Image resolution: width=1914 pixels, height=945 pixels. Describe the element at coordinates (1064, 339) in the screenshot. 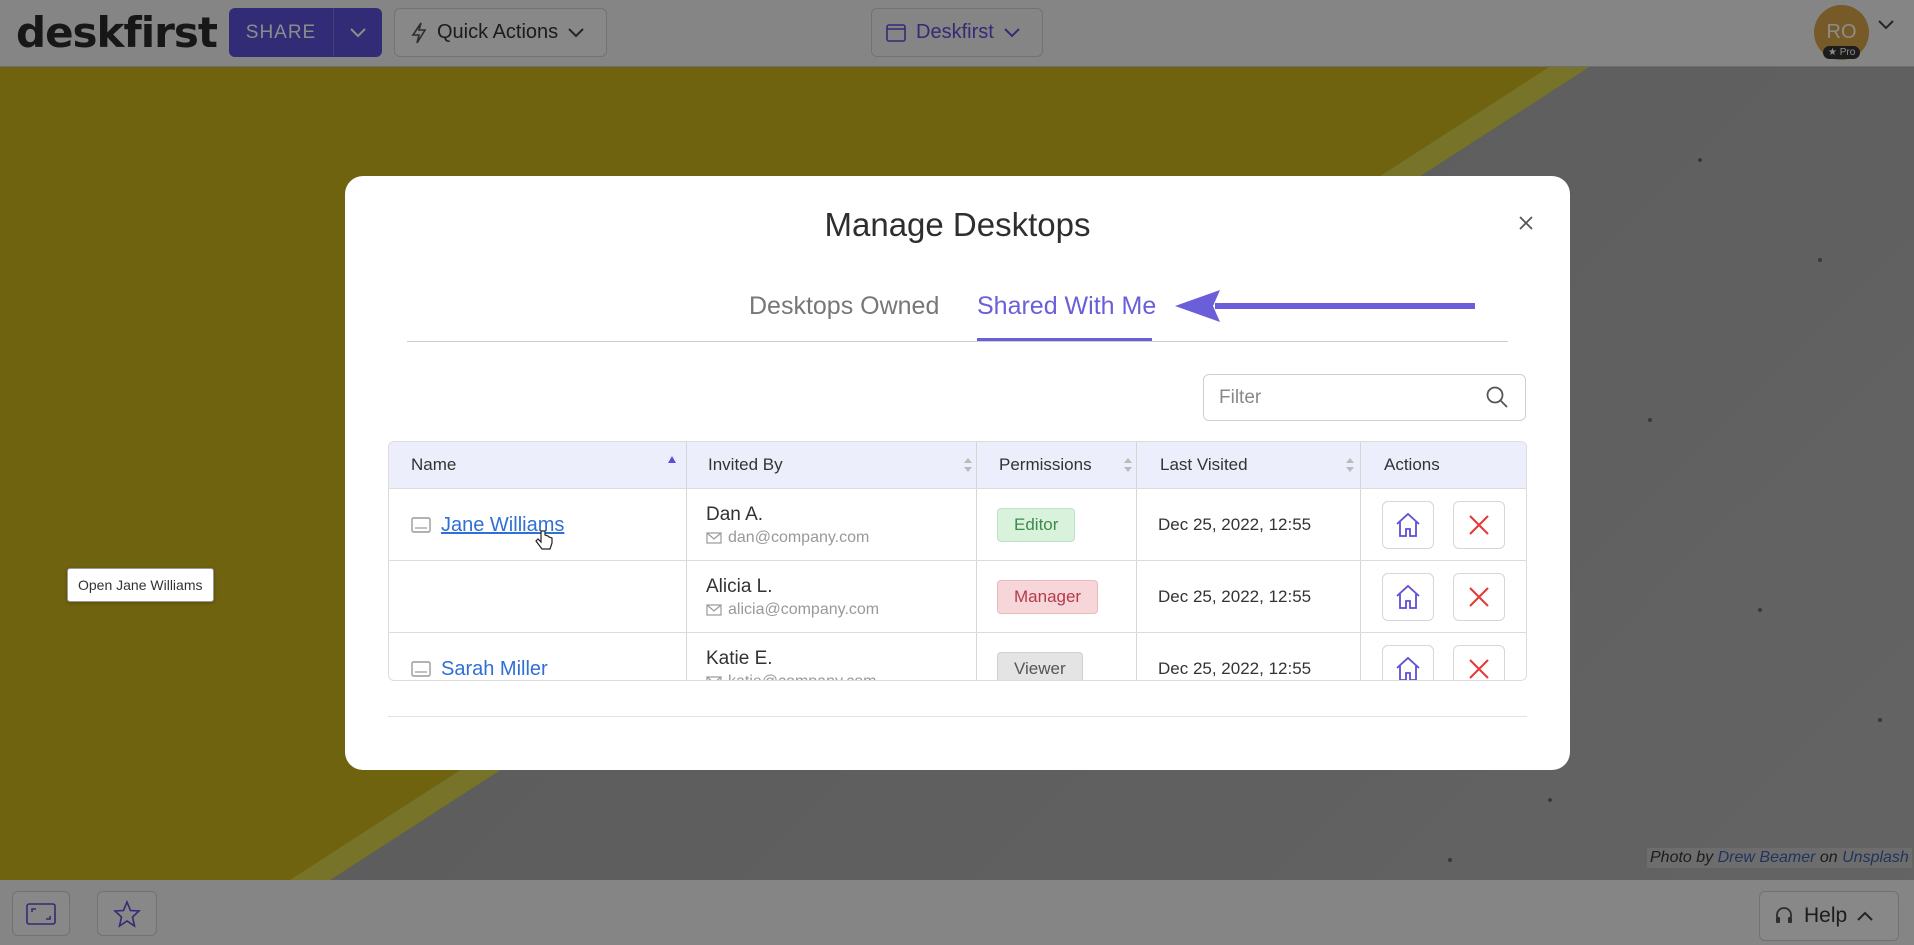

I see `active-tab-indicator` at that location.